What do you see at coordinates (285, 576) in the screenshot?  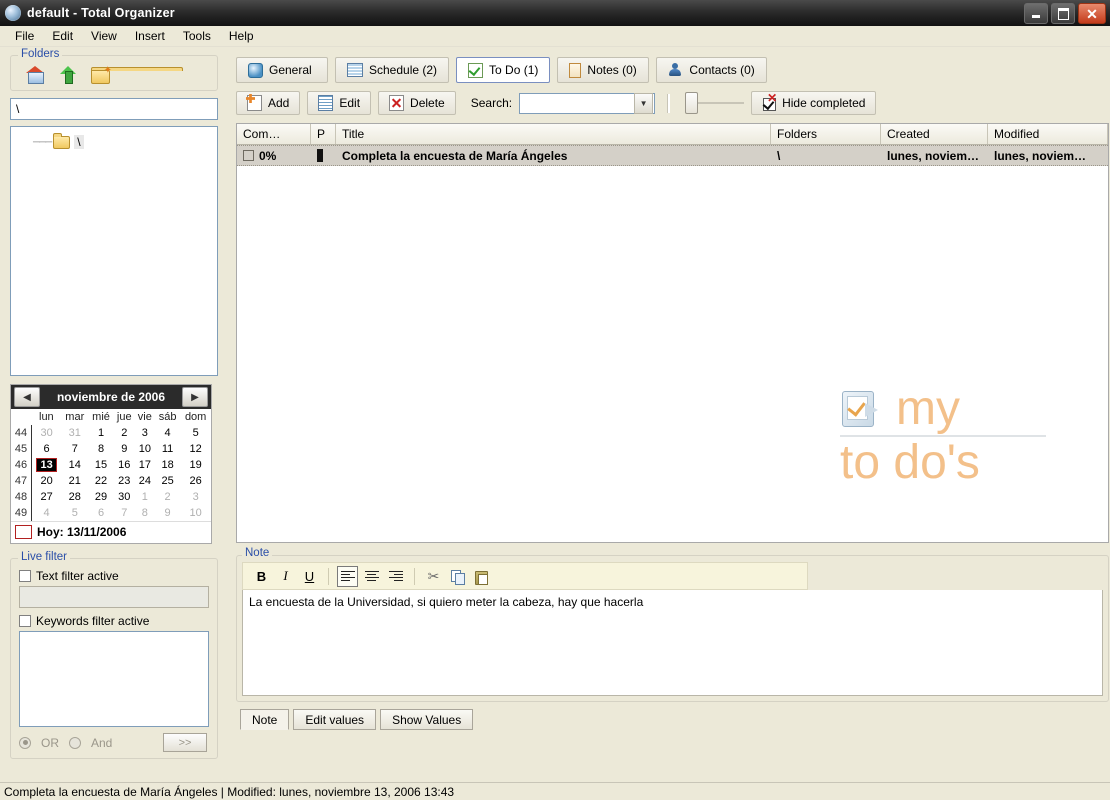 I see `italic-button: I` at bounding box center [285, 576].